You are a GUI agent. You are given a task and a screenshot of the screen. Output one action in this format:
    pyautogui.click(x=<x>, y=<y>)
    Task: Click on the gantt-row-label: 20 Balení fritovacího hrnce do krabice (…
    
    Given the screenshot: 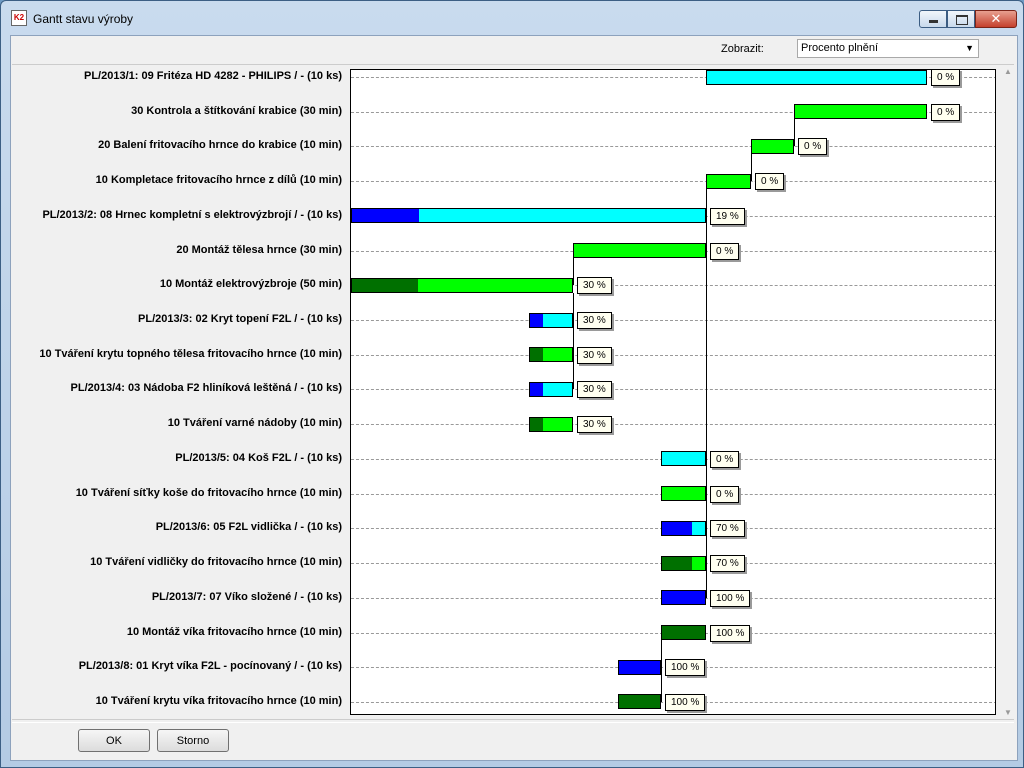 What is the action you would take?
    pyautogui.click(x=220, y=145)
    